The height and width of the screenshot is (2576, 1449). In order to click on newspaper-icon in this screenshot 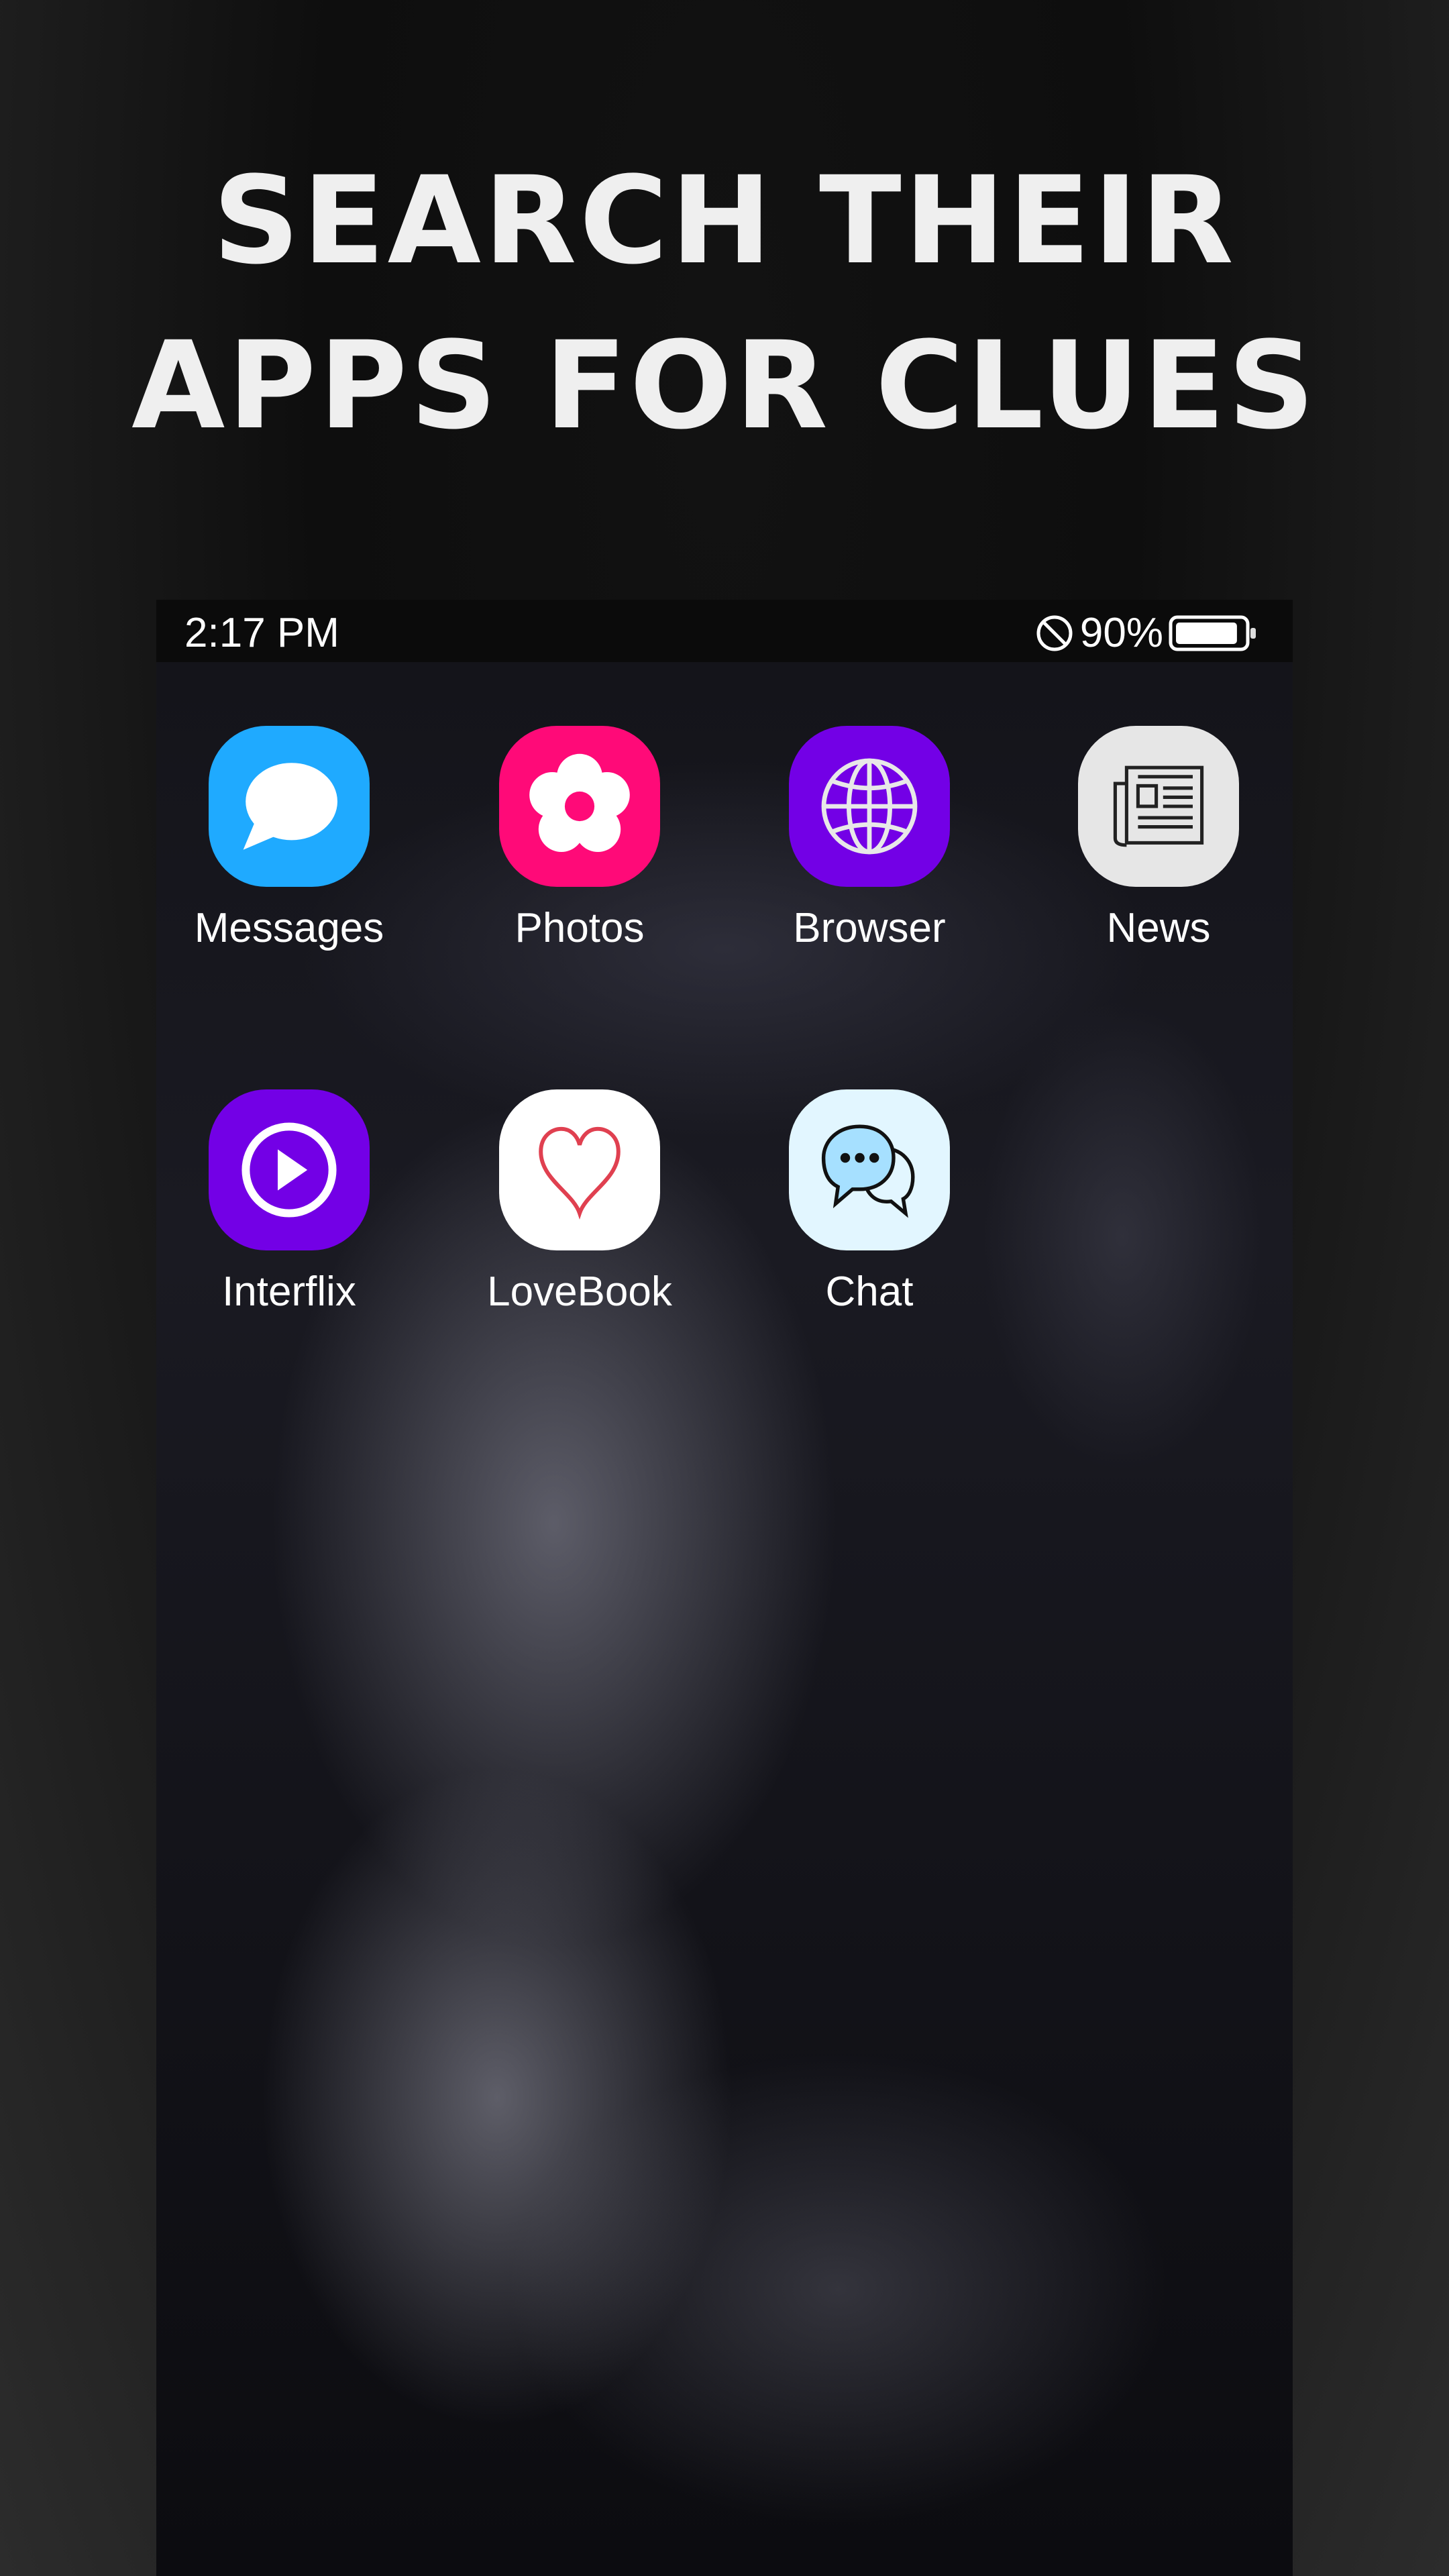, I will do `click(1158, 806)`.